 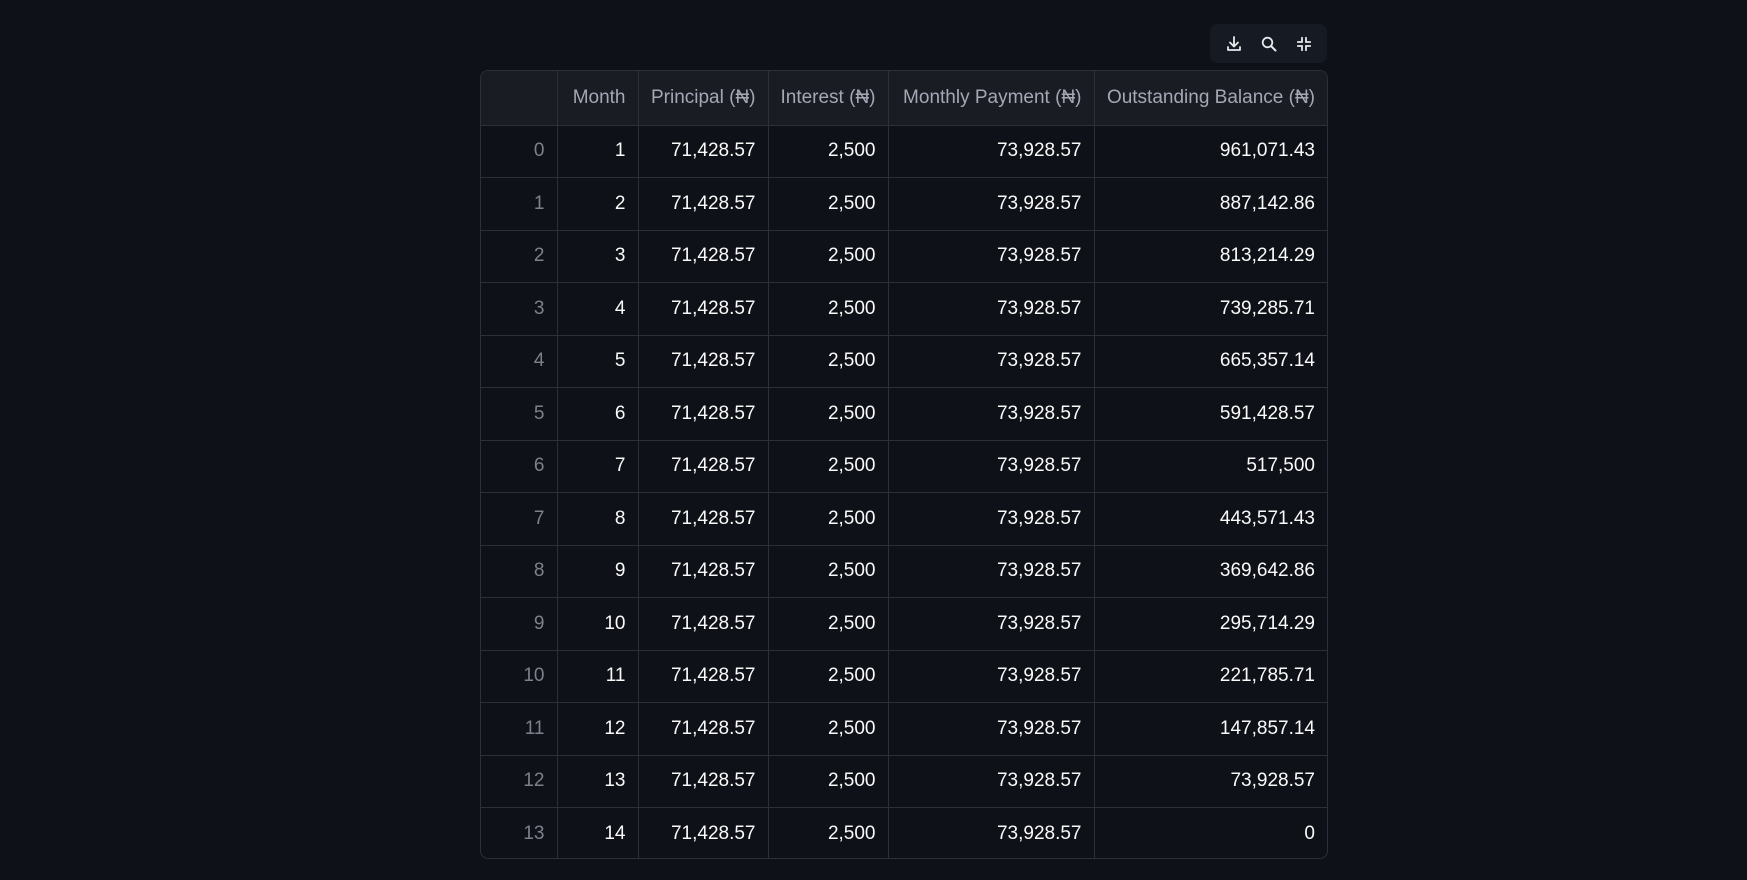 What do you see at coordinates (1269, 44) in the screenshot?
I see `search-button` at bounding box center [1269, 44].